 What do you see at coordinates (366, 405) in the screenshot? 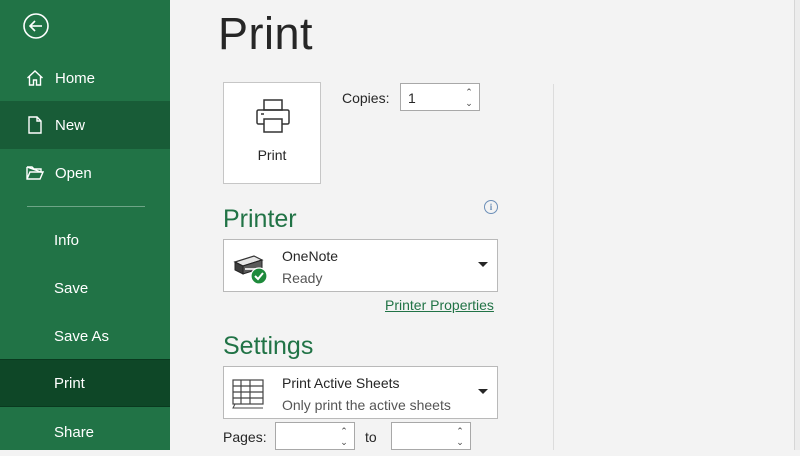
I see `print-scope-description: Only print the active sheets` at bounding box center [366, 405].